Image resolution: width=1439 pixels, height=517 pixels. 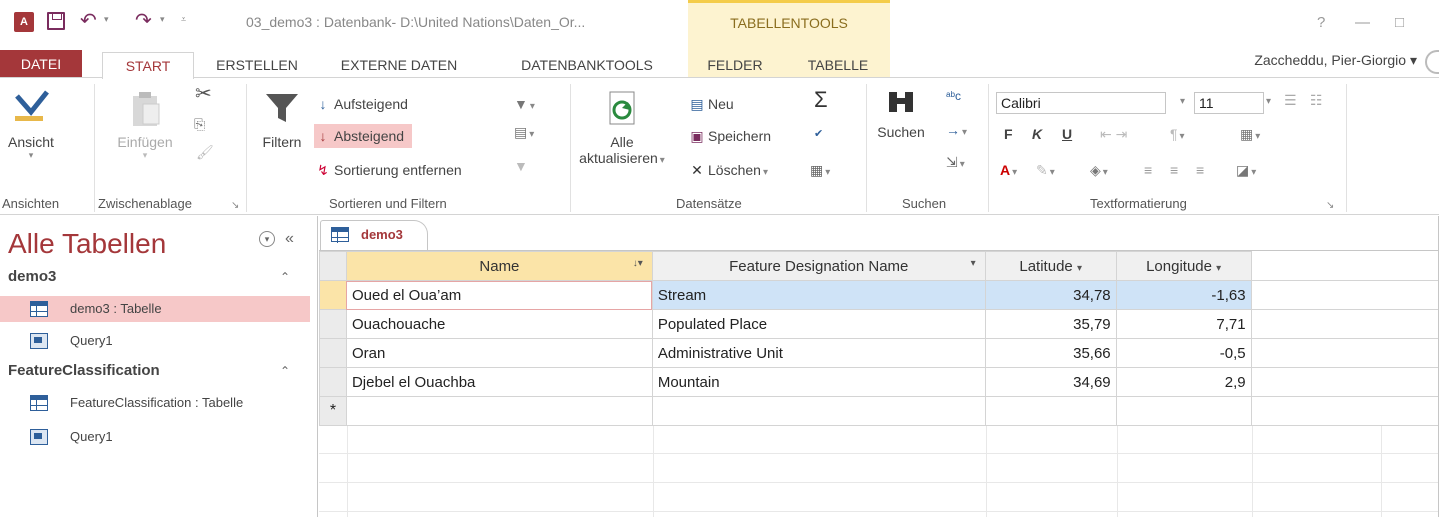 I want to click on sort-descending-arrow-icon: ↓▾, so click(x=638, y=263).